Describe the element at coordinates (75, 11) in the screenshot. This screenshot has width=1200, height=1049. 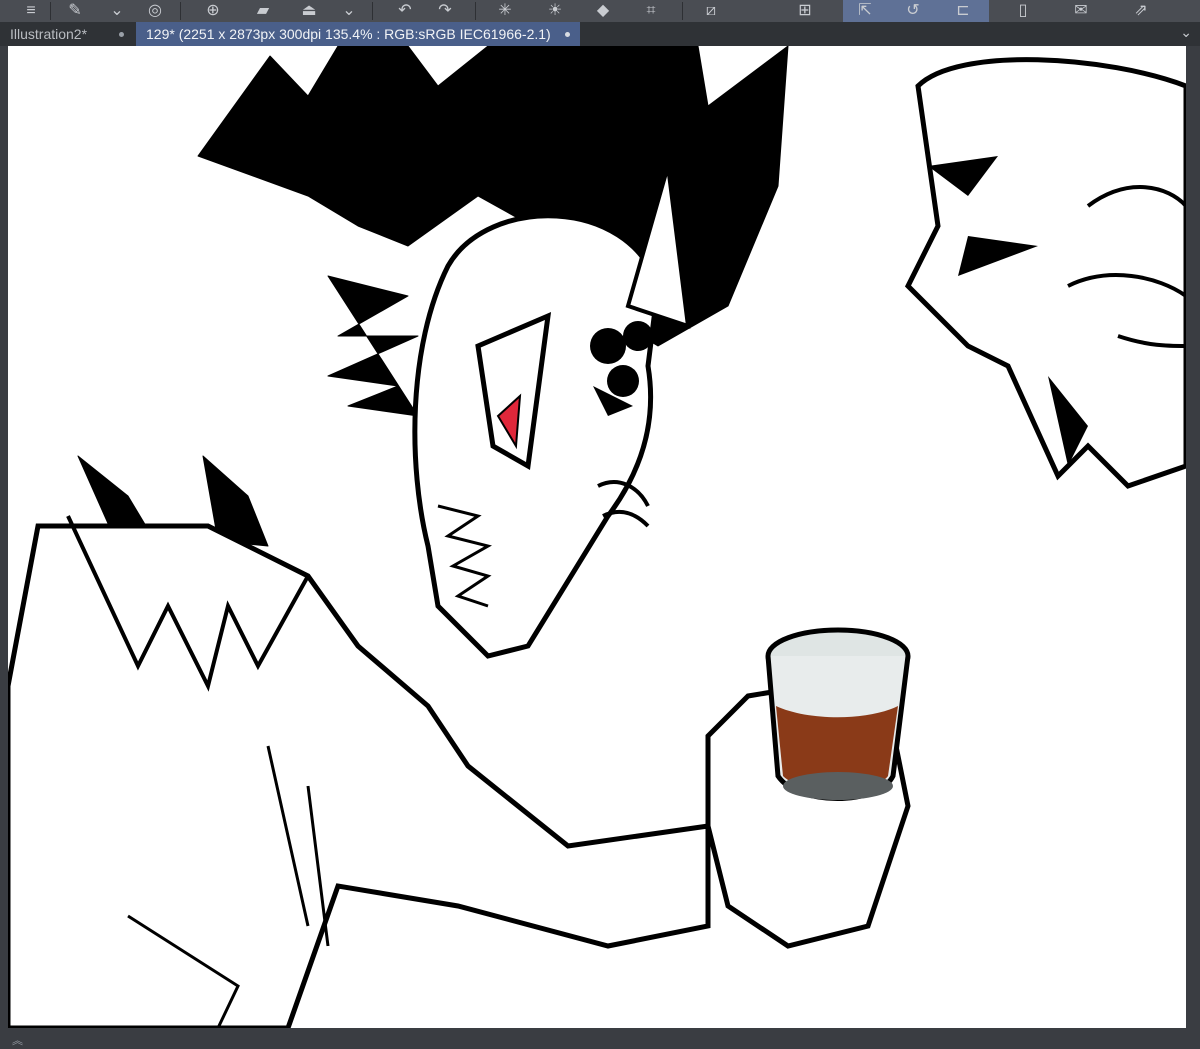
I see `pen-icon: ✎` at that location.